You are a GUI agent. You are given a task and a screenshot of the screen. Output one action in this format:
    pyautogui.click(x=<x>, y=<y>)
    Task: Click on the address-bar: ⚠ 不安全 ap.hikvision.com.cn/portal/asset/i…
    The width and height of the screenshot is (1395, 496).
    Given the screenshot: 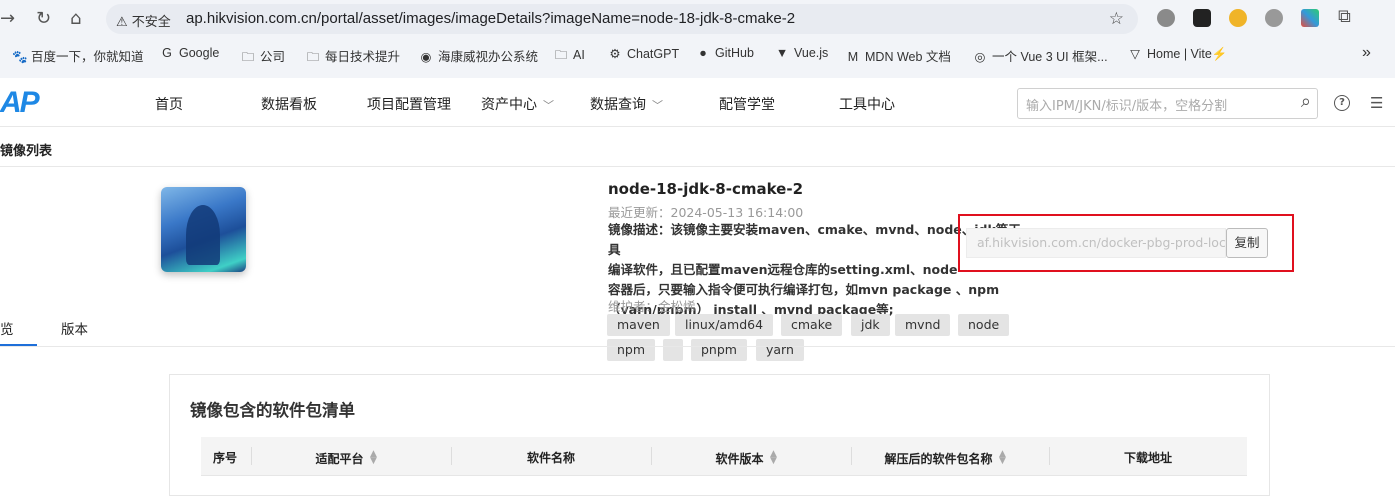 What is the action you would take?
    pyautogui.click(x=622, y=19)
    